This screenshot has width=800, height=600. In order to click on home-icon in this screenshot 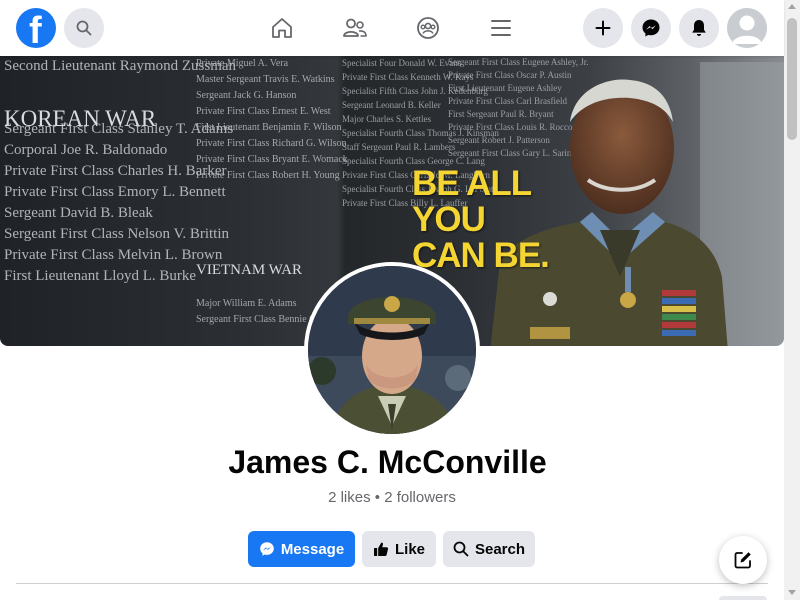, I will do `click(282, 28)`.